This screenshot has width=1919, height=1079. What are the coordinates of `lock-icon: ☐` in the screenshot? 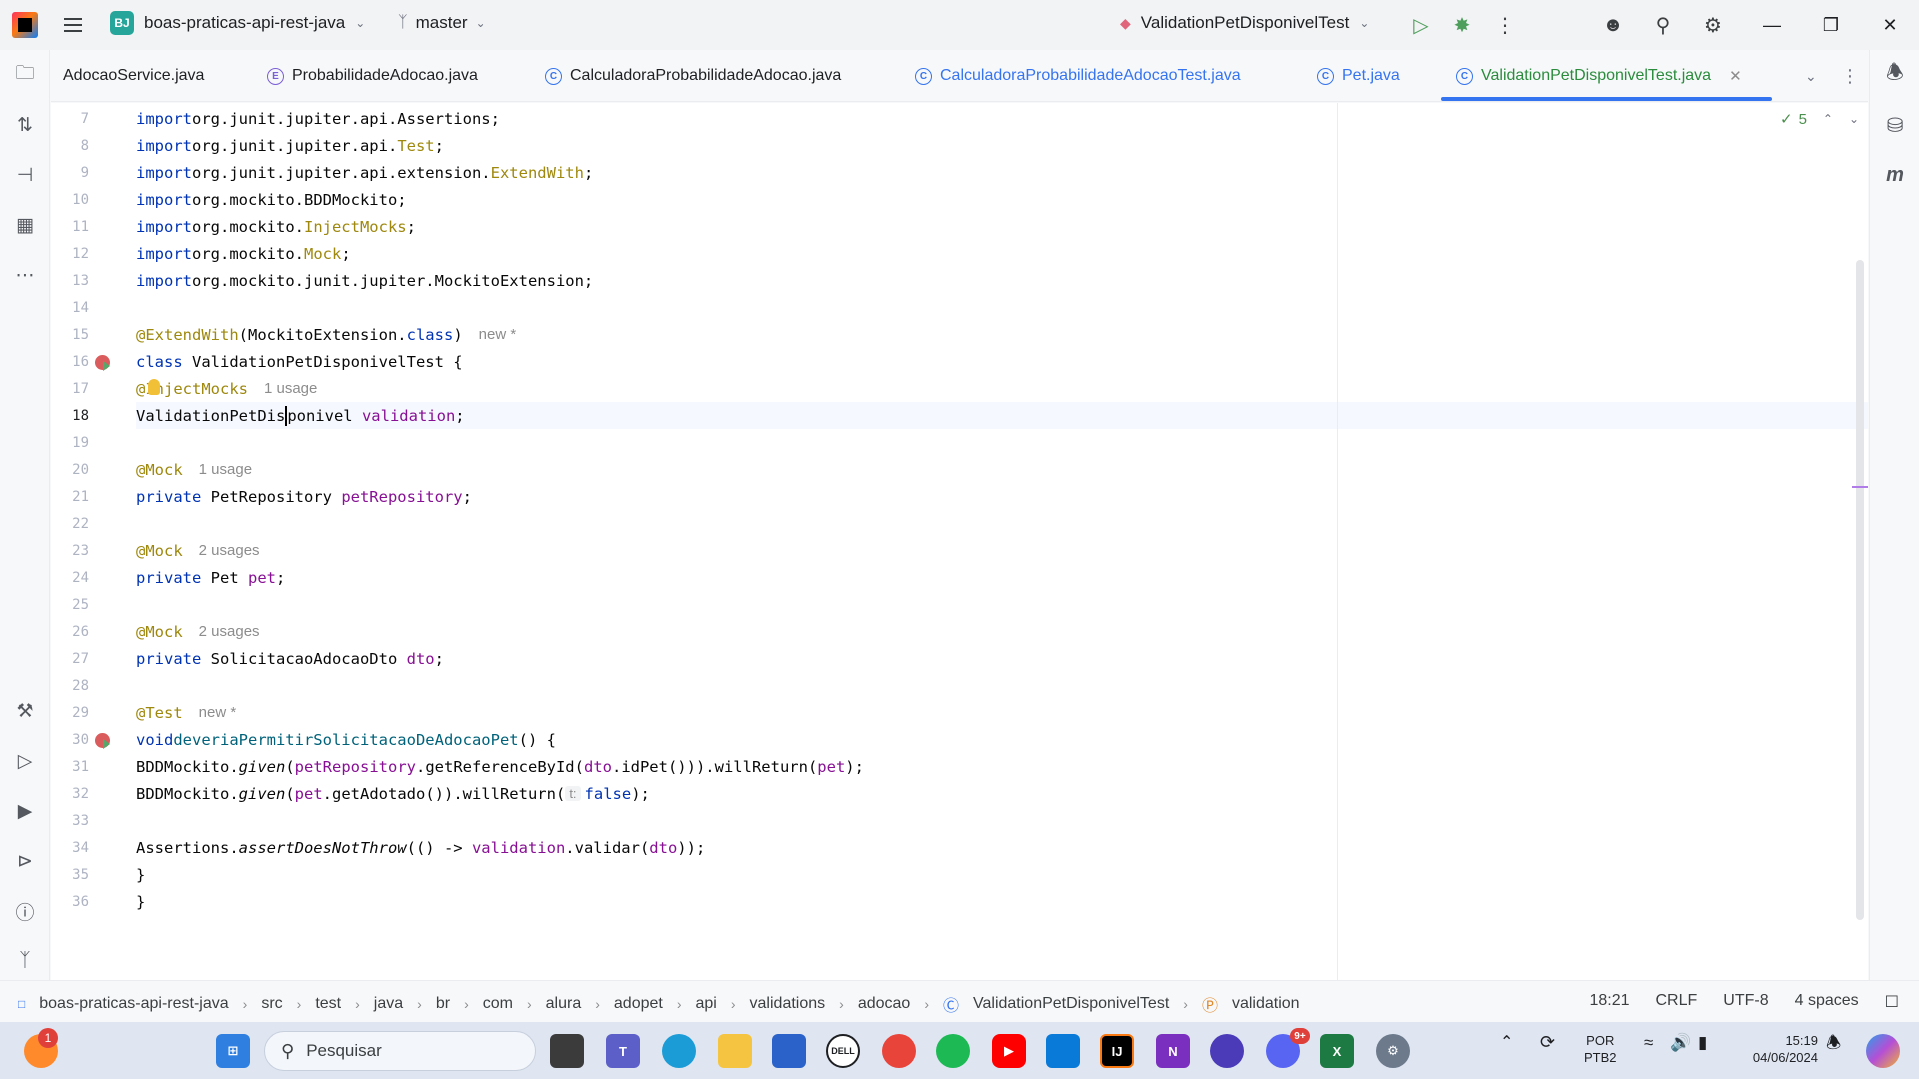 It's located at (1892, 1002).